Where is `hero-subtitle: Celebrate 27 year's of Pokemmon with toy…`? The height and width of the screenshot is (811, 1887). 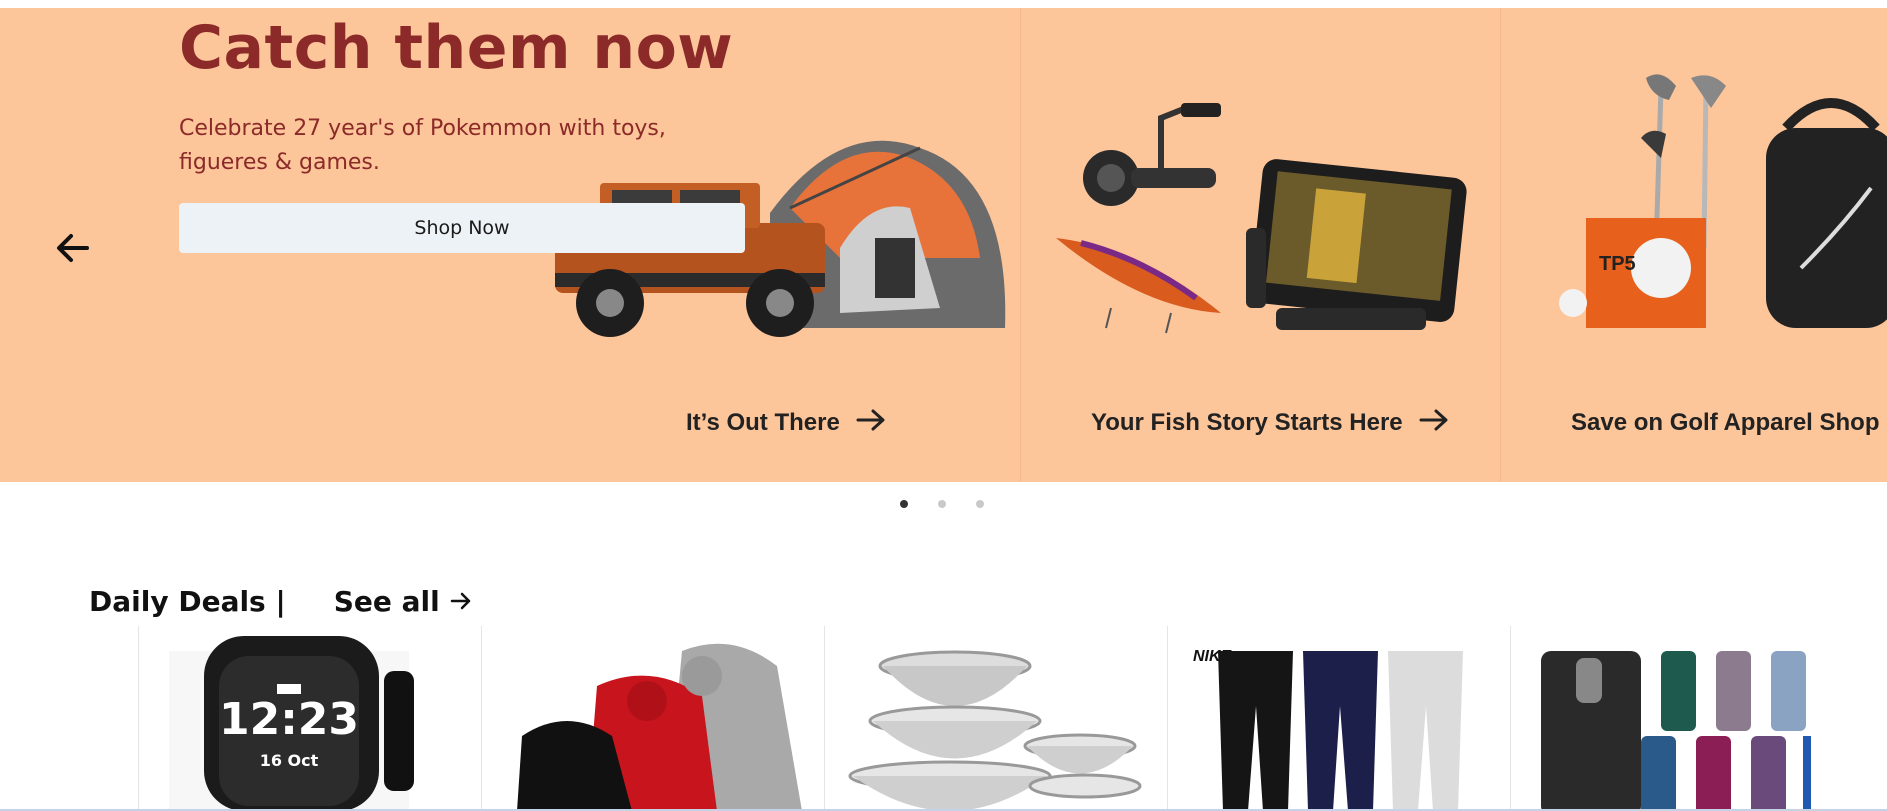
hero-subtitle: Celebrate 27 year's of Pokemmon with toy… is located at coordinates (422, 145).